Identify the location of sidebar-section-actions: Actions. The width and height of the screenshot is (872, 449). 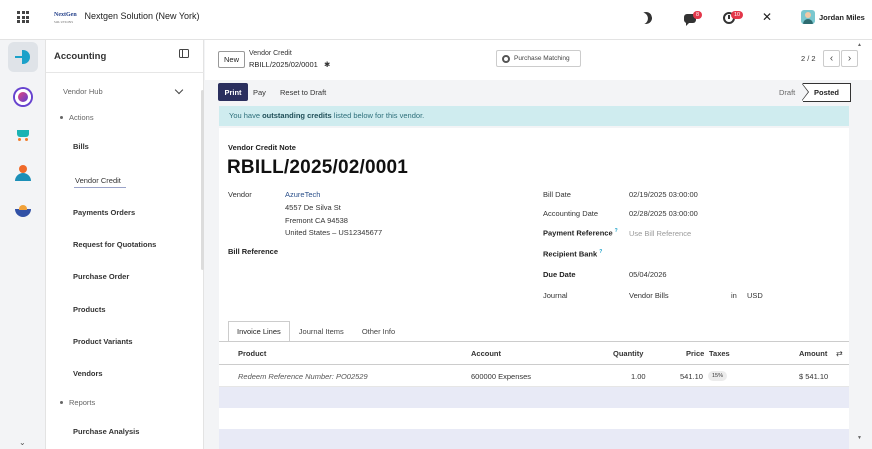
(81, 117).